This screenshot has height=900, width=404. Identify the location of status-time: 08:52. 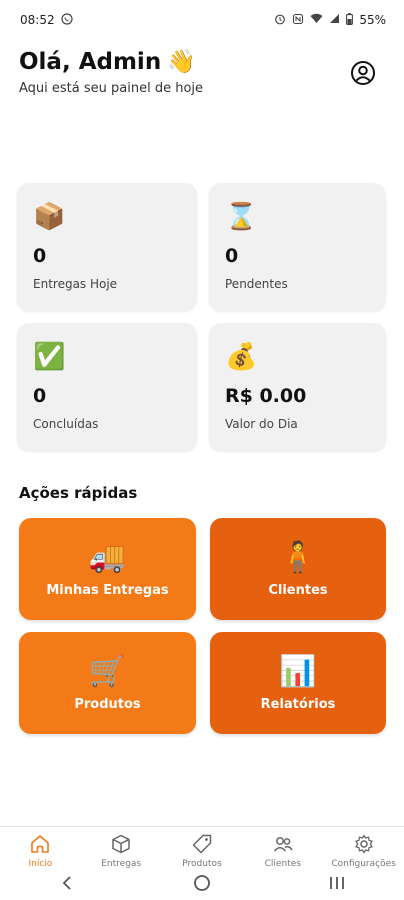
(37, 20).